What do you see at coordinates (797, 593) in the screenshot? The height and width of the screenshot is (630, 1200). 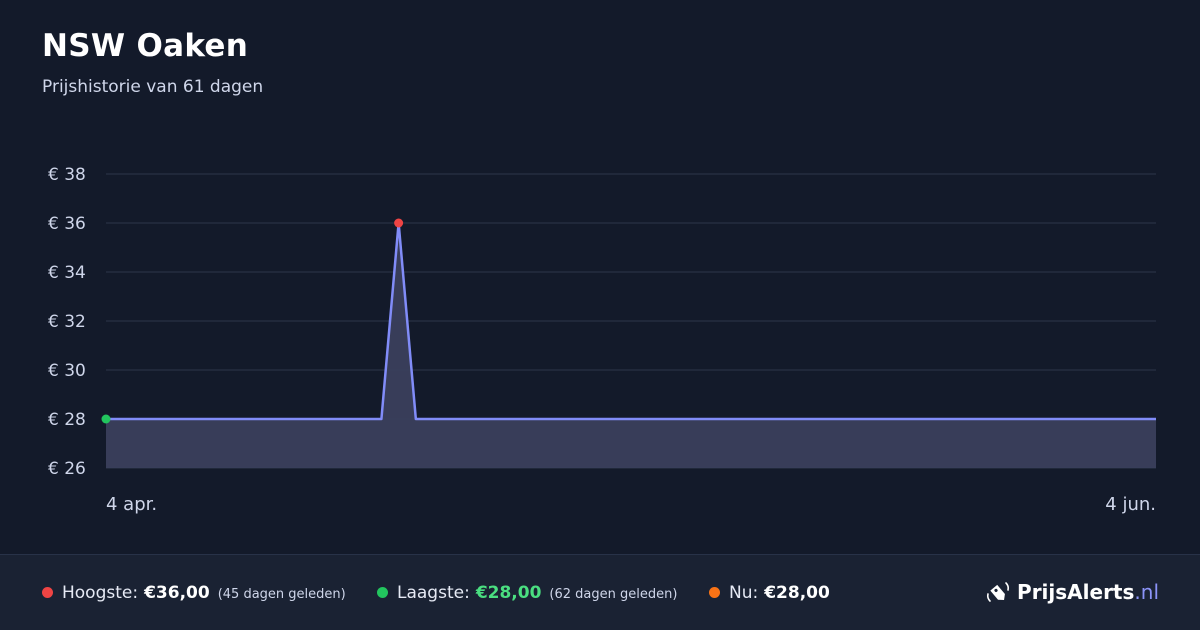 I see `stat-now-value: €28,00` at bounding box center [797, 593].